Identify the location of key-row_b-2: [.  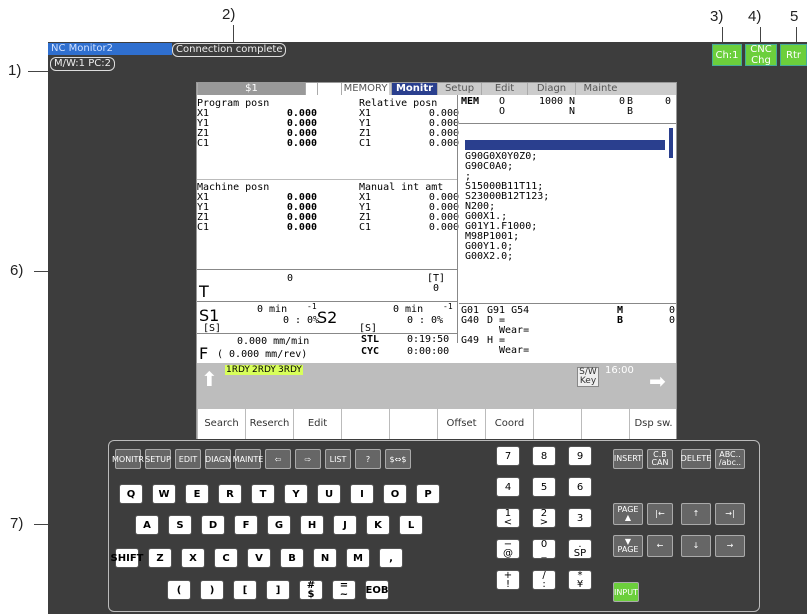
(245, 590).